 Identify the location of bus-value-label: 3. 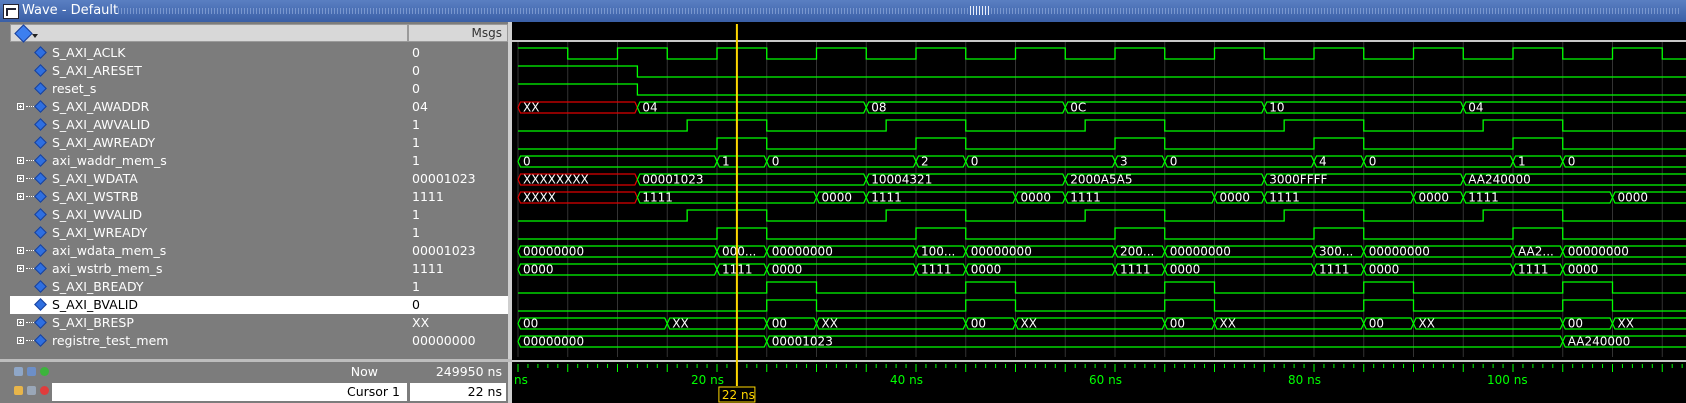
(1124, 162).